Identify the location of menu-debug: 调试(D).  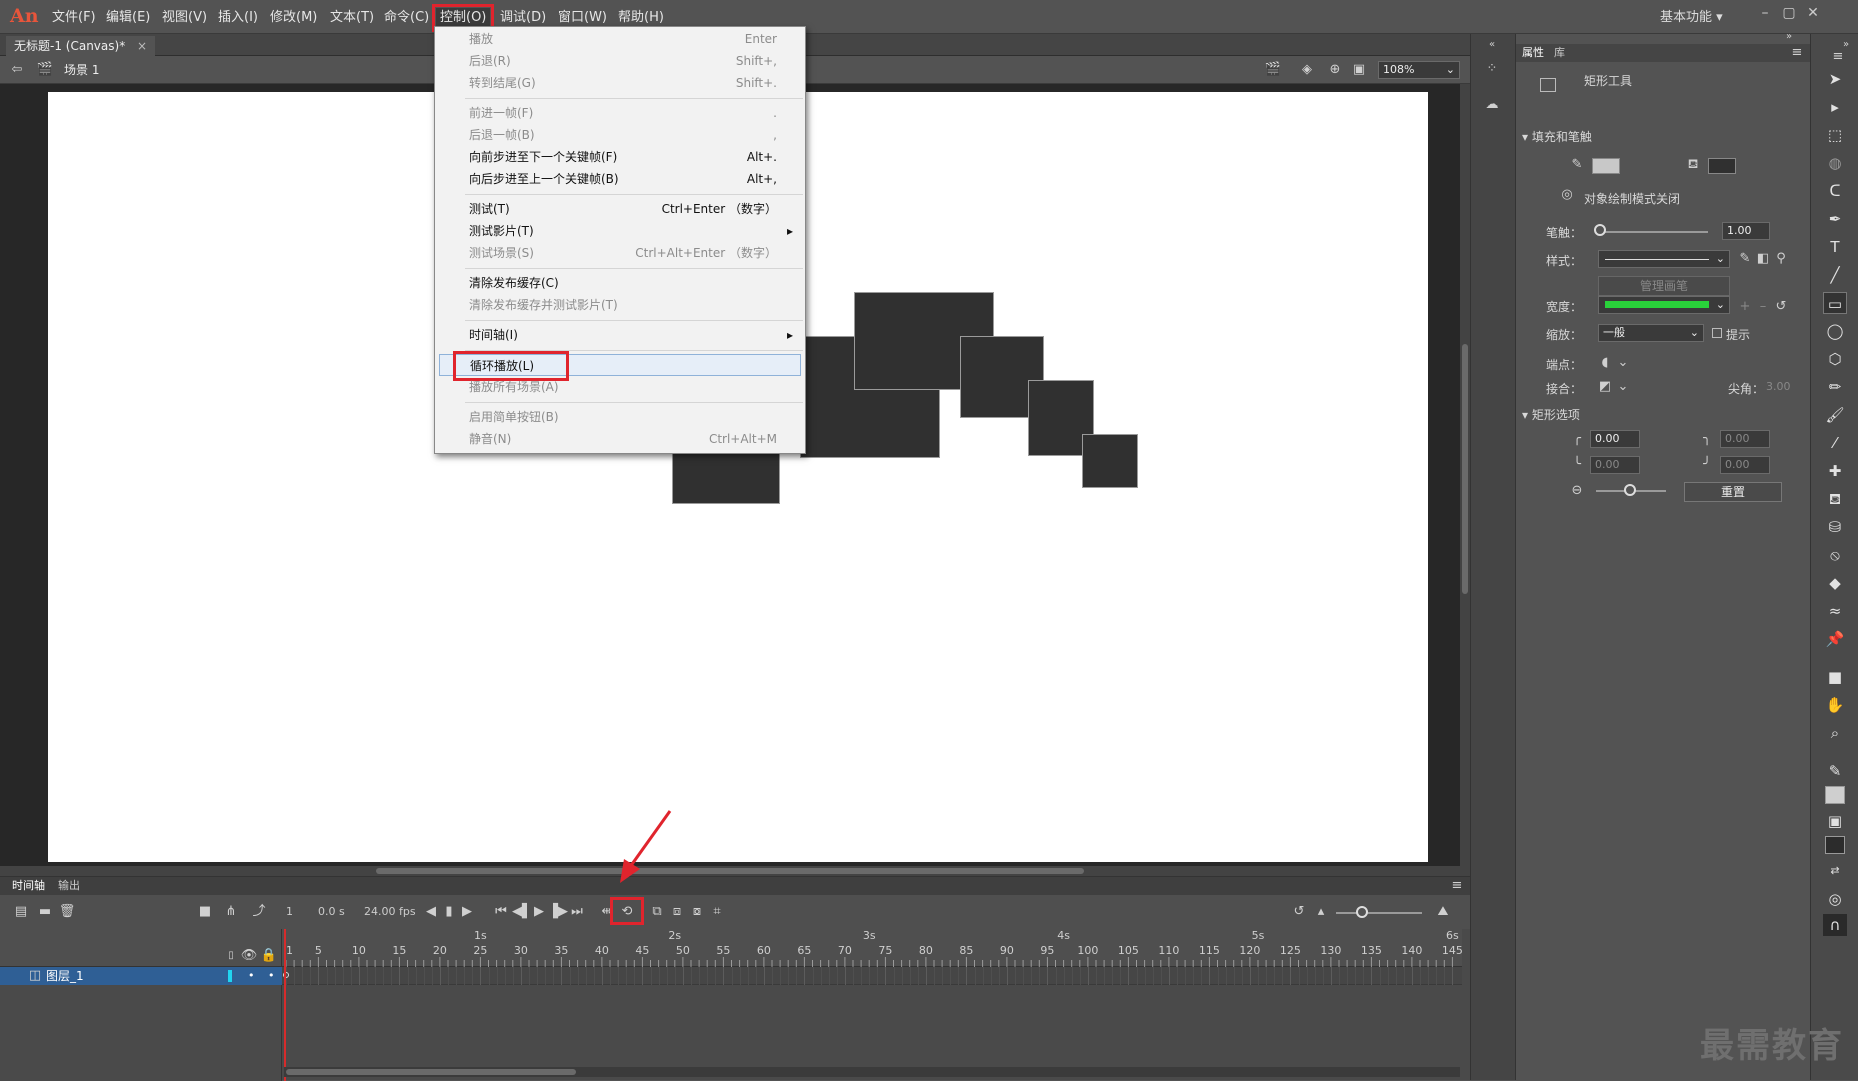
(523, 18).